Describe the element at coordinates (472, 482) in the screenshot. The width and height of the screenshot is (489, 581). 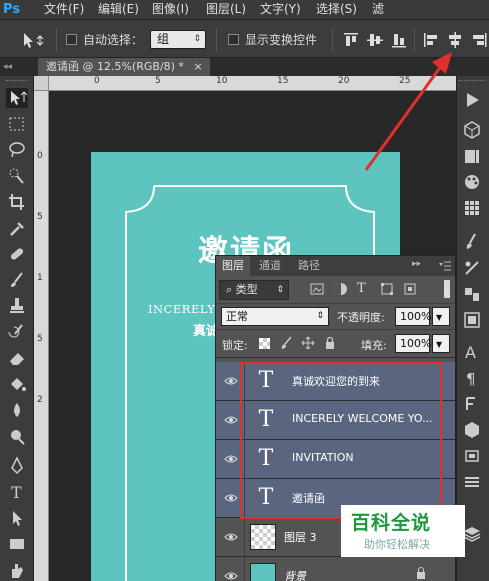
I see `timeline-icon` at that location.